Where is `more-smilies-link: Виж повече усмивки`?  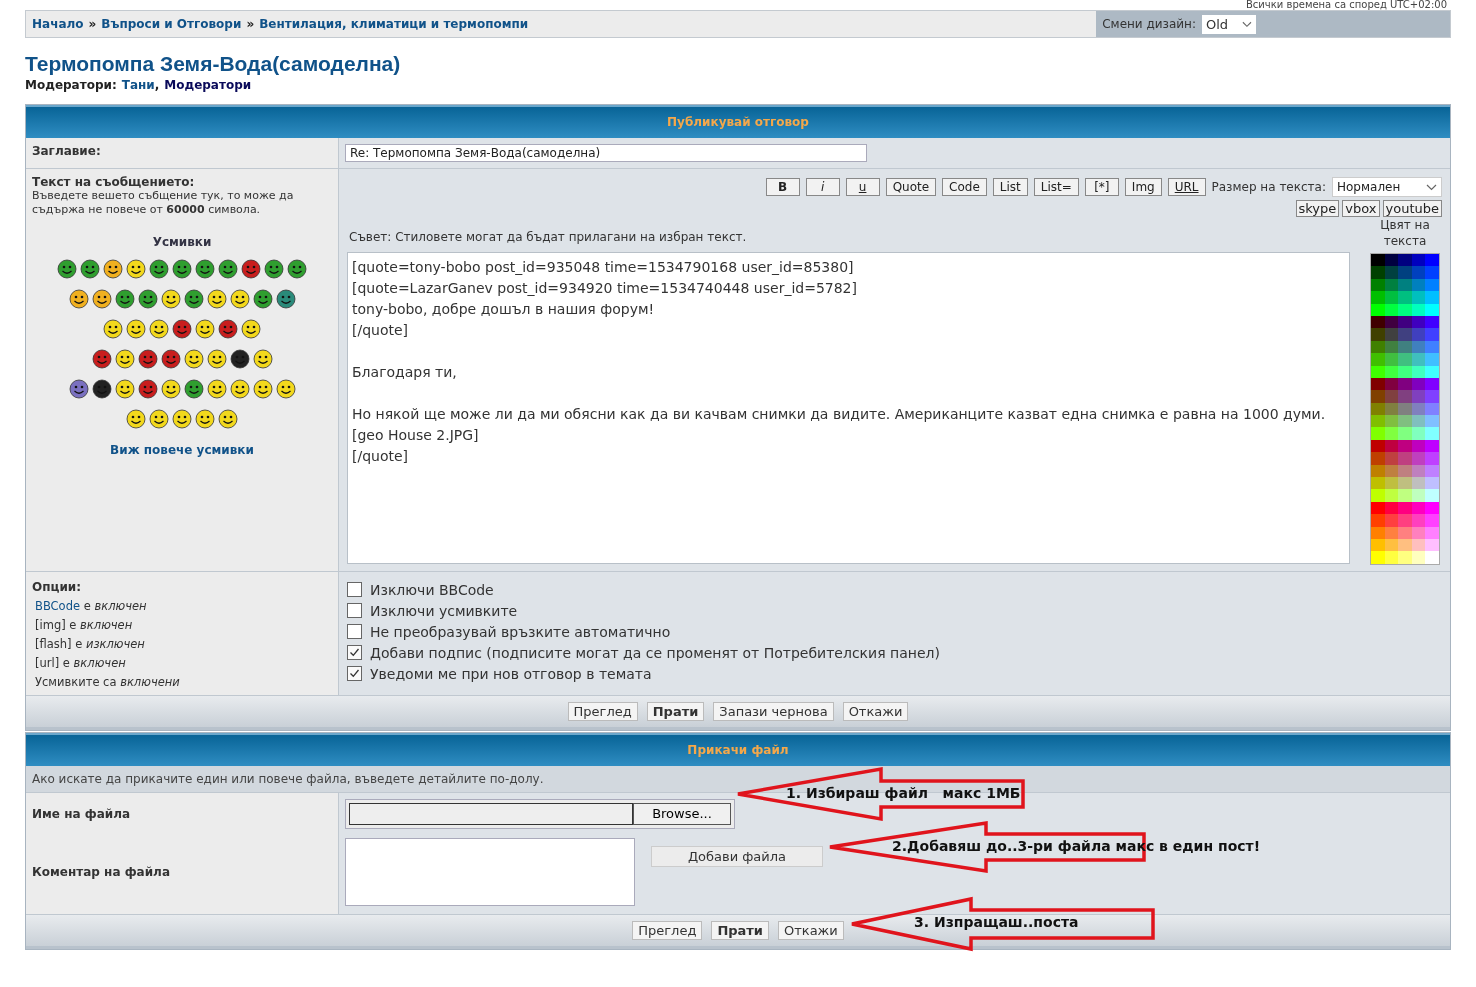
more-smilies-link: Виж повече усмивки is located at coordinates (182, 450).